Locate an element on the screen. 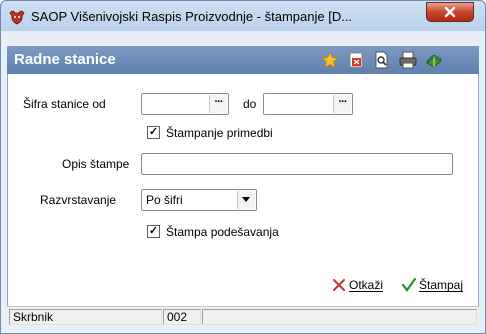 This screenshot has height=334, width=486. sifra-od-browse-button: ··· is located at coordinates (218, 104).